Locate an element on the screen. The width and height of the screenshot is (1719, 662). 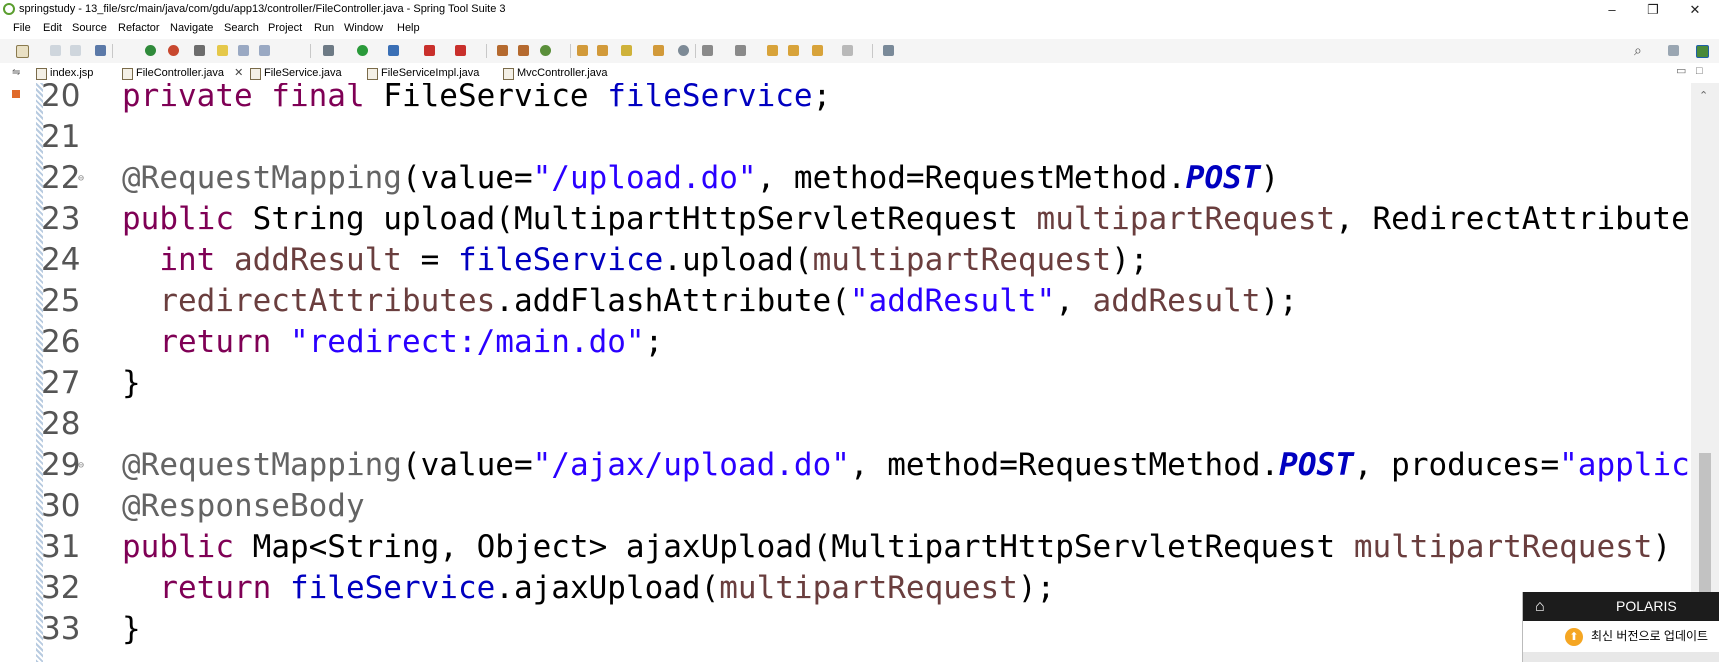
code-token: ) is located at coordinates (1270, 178).